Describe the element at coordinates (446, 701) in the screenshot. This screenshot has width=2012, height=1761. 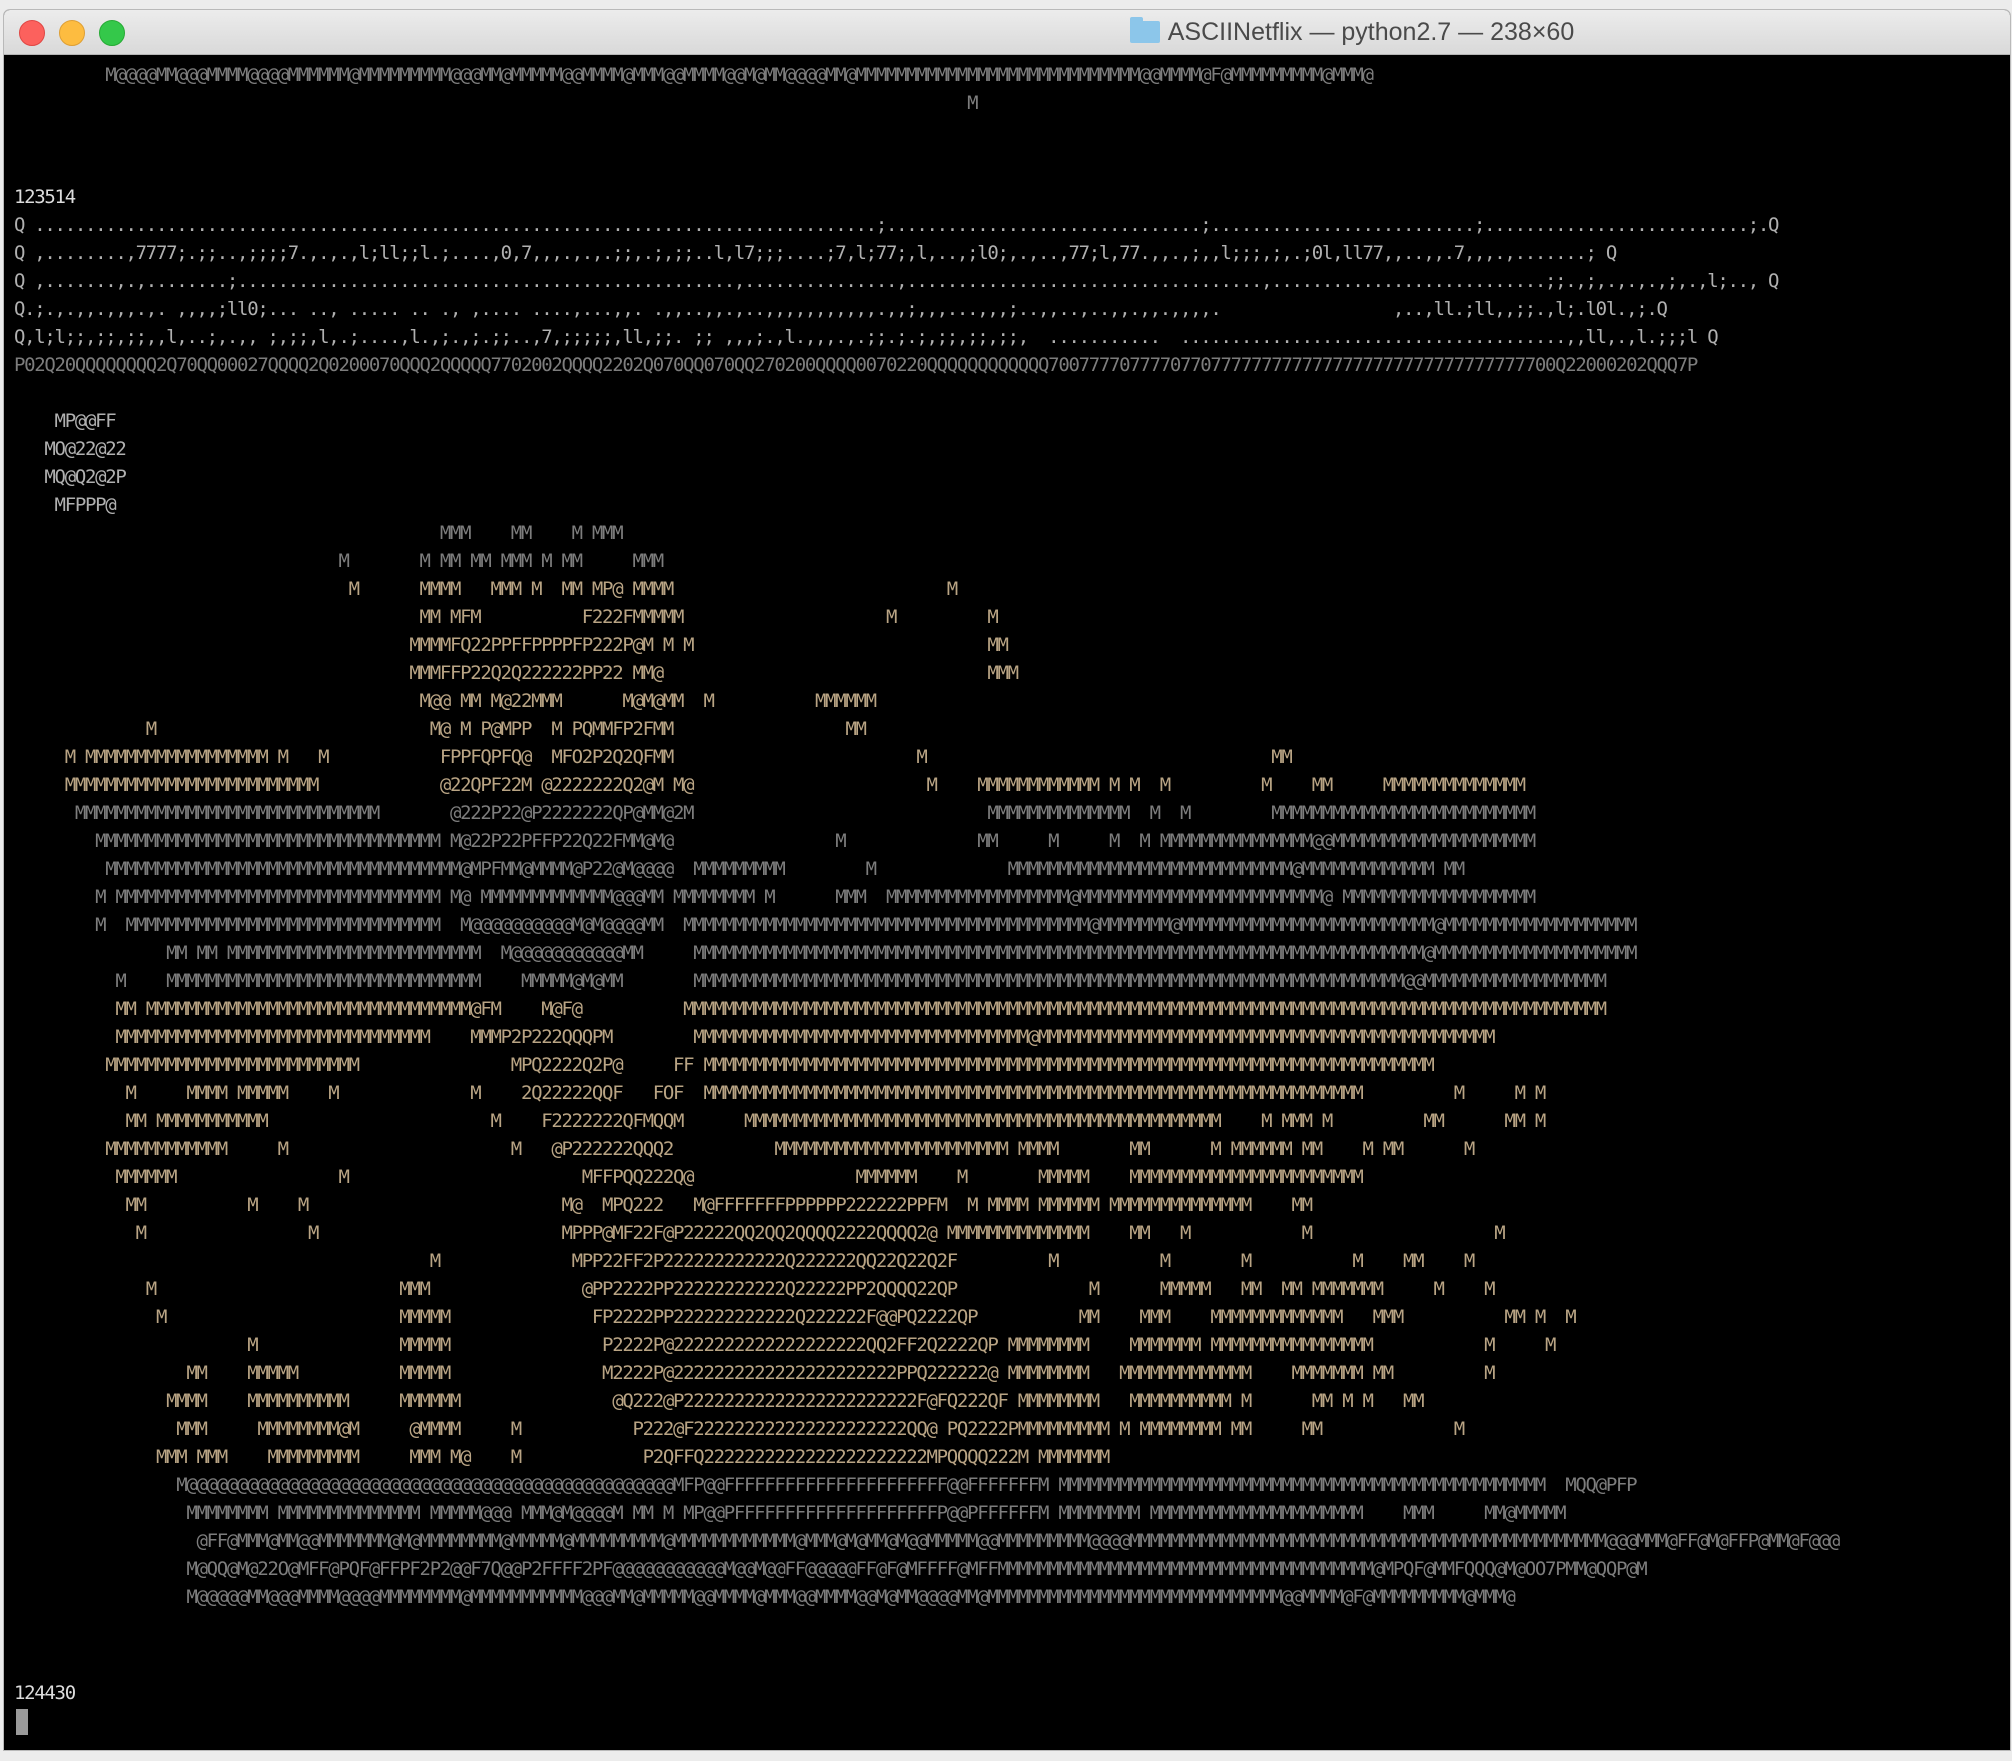
I see `scene-line: M@@ MM M@22MMM M@M@MM M MMMMMM` at that location.